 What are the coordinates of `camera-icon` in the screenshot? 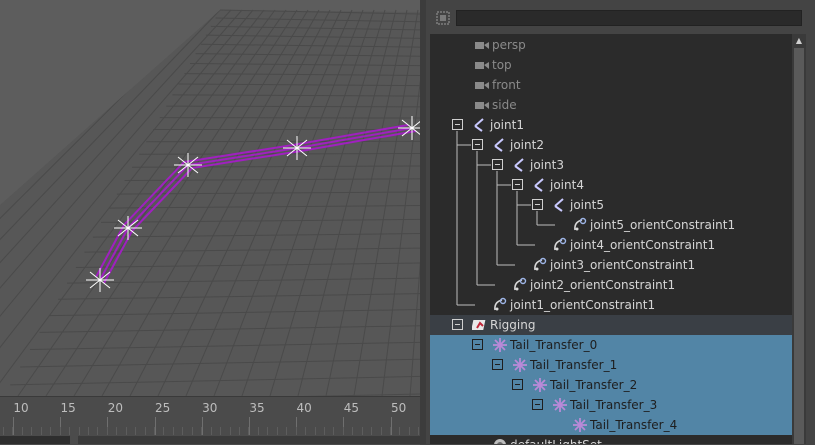 It's located at (482, 45).